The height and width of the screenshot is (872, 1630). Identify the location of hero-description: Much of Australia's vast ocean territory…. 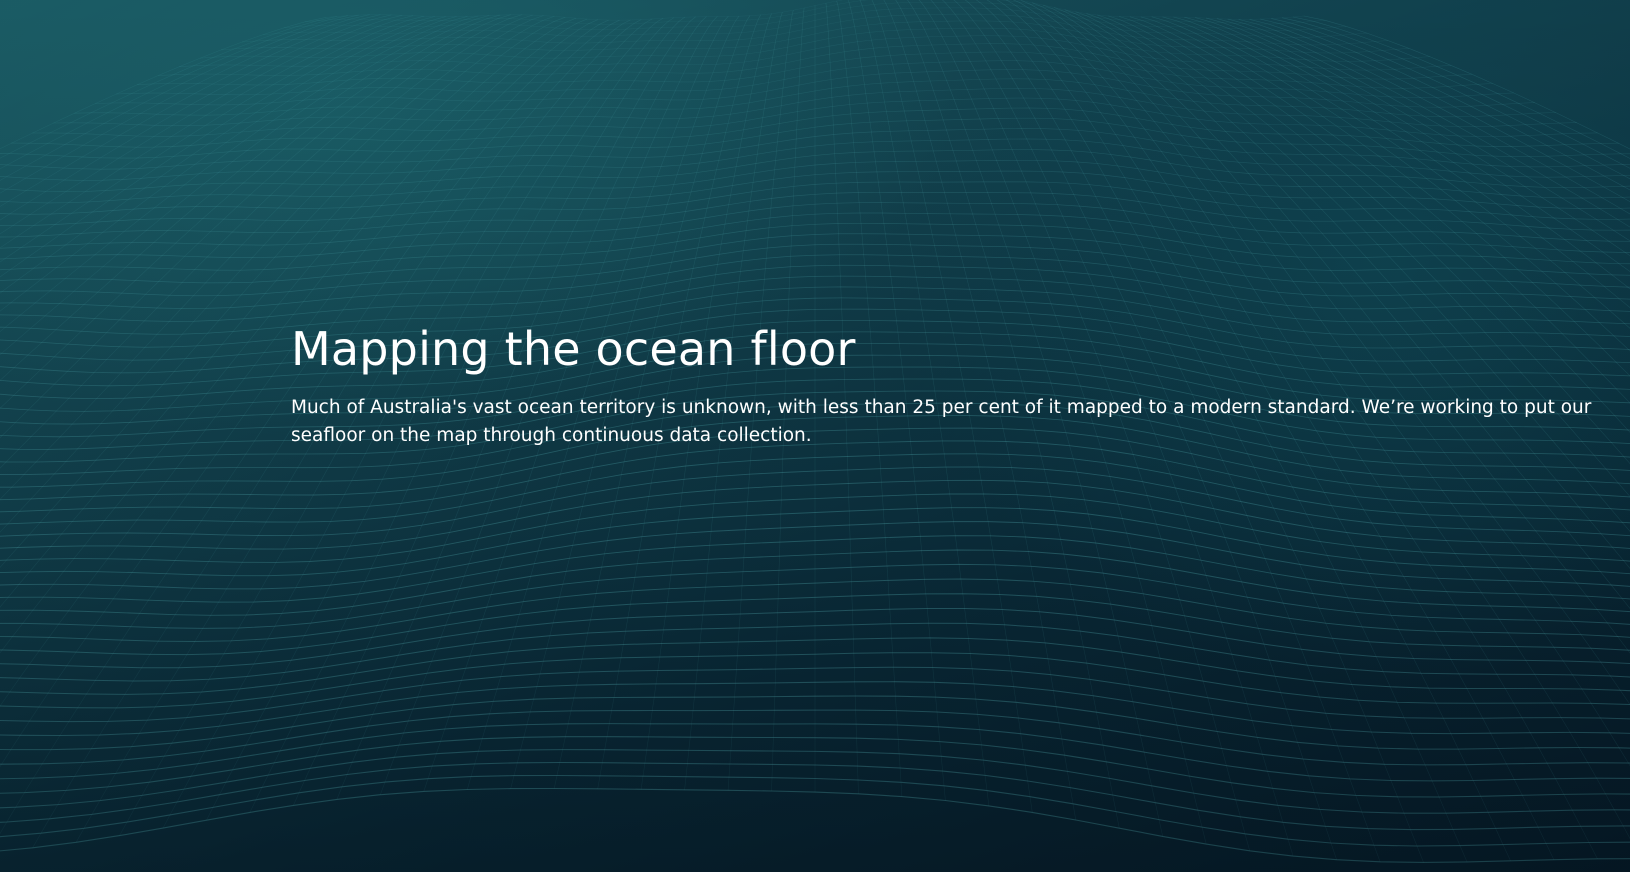
(941, 421).